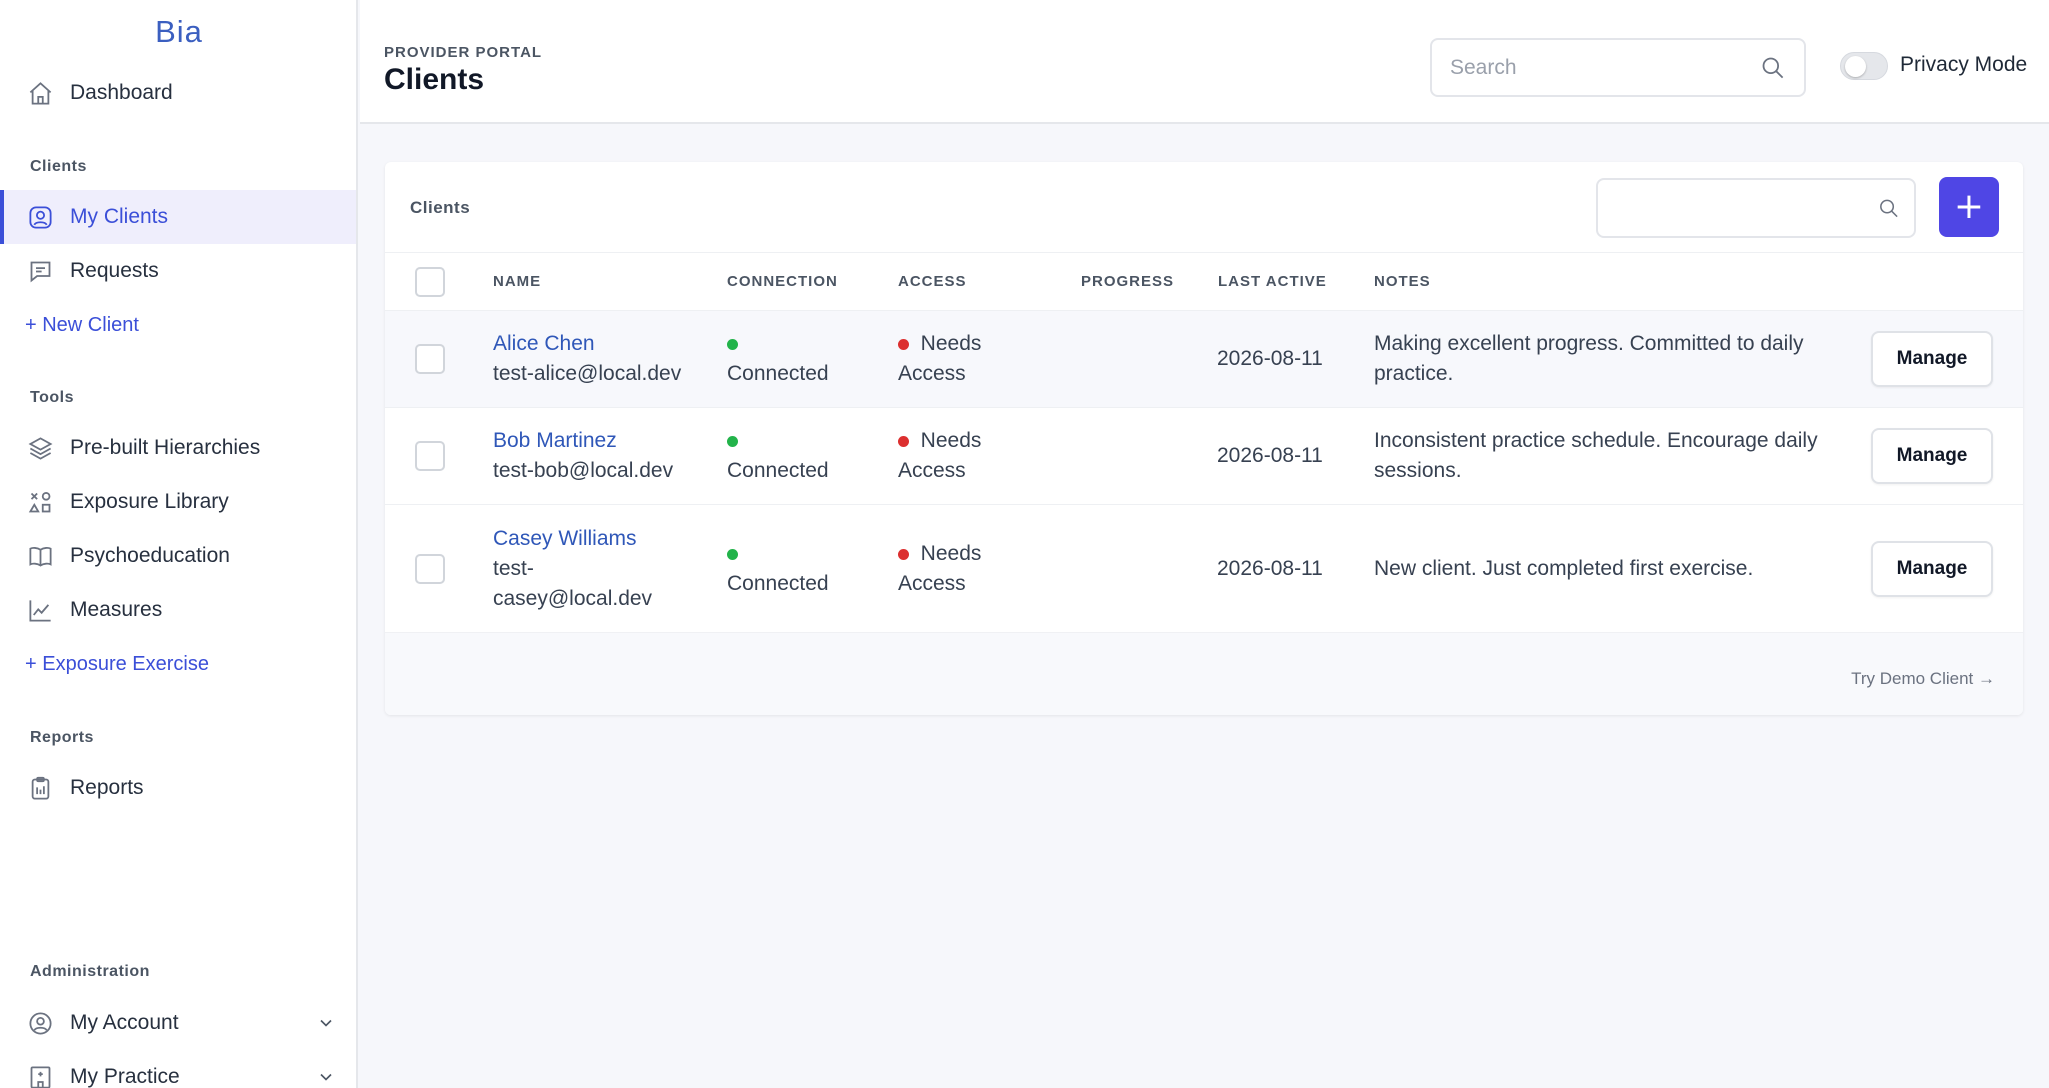  Describe the element at coordinates (40, 610) in the screenshot. I see `line-chart-icon` at that location.